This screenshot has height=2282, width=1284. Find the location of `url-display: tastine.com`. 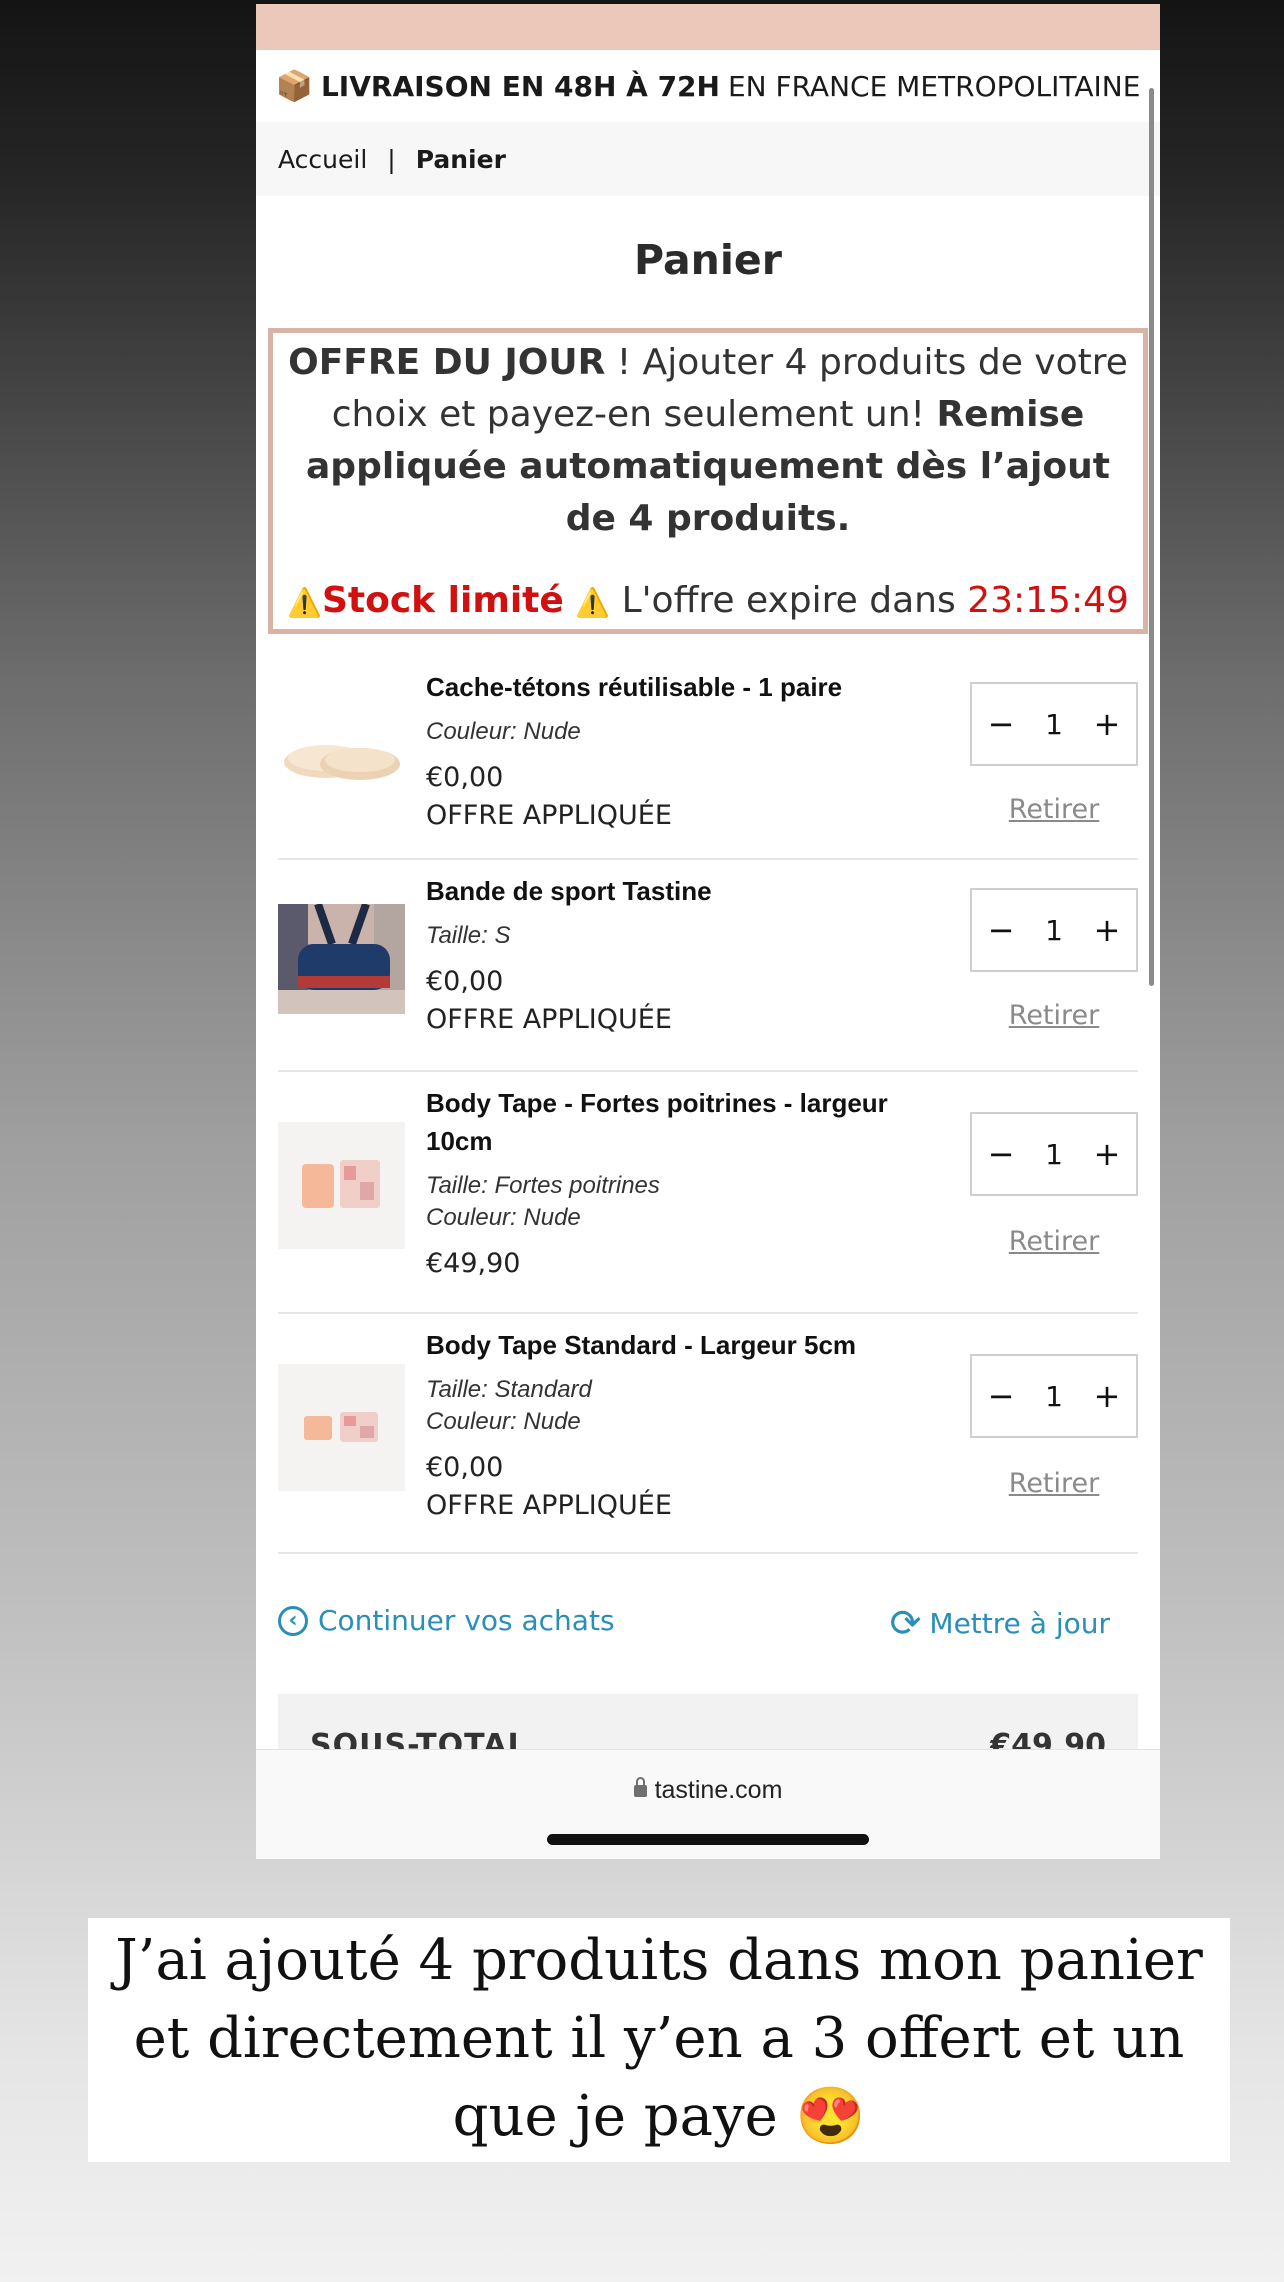

url-display: tastine.com is located at coordinates (708, 1790).